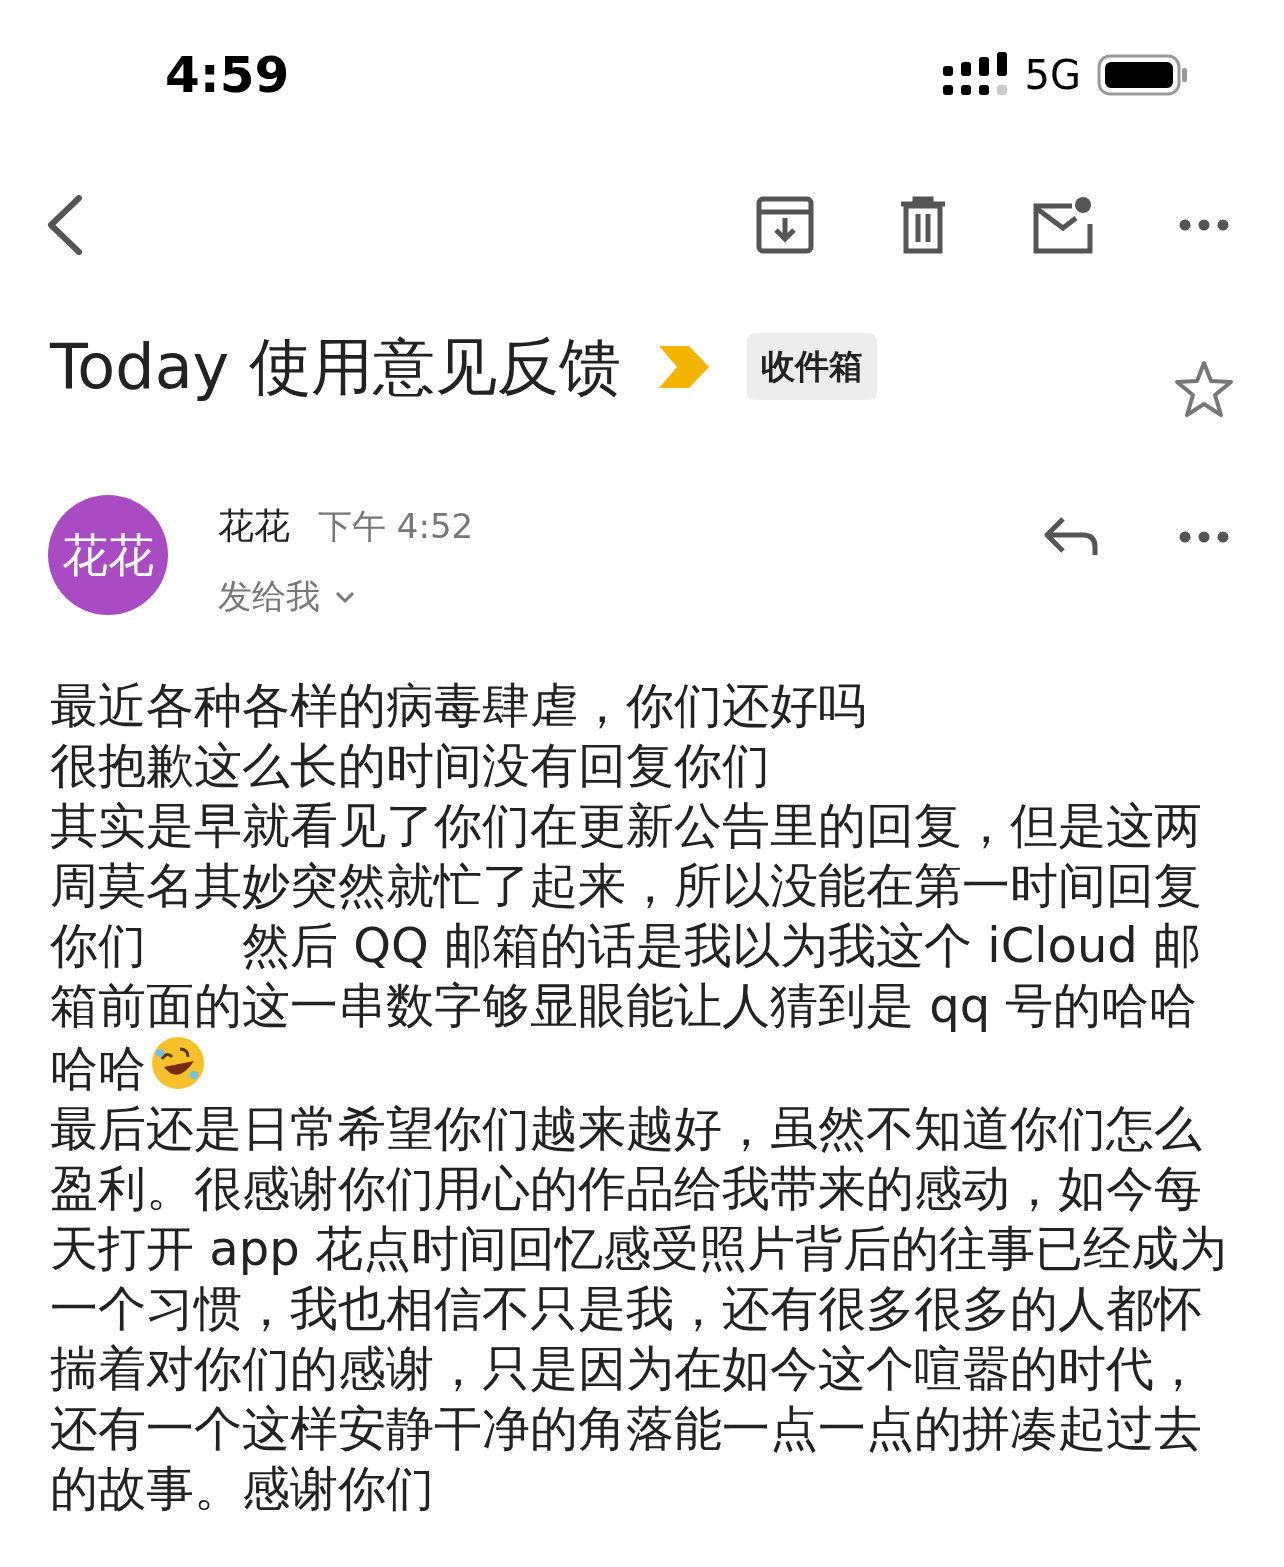 The height and width of the screenshot is (1567, 1284). What do you see at coordinates (336, 367) in the screenshot?
I see `email-subject: Today 使用意见反馈` at bounding box center [336, 367].